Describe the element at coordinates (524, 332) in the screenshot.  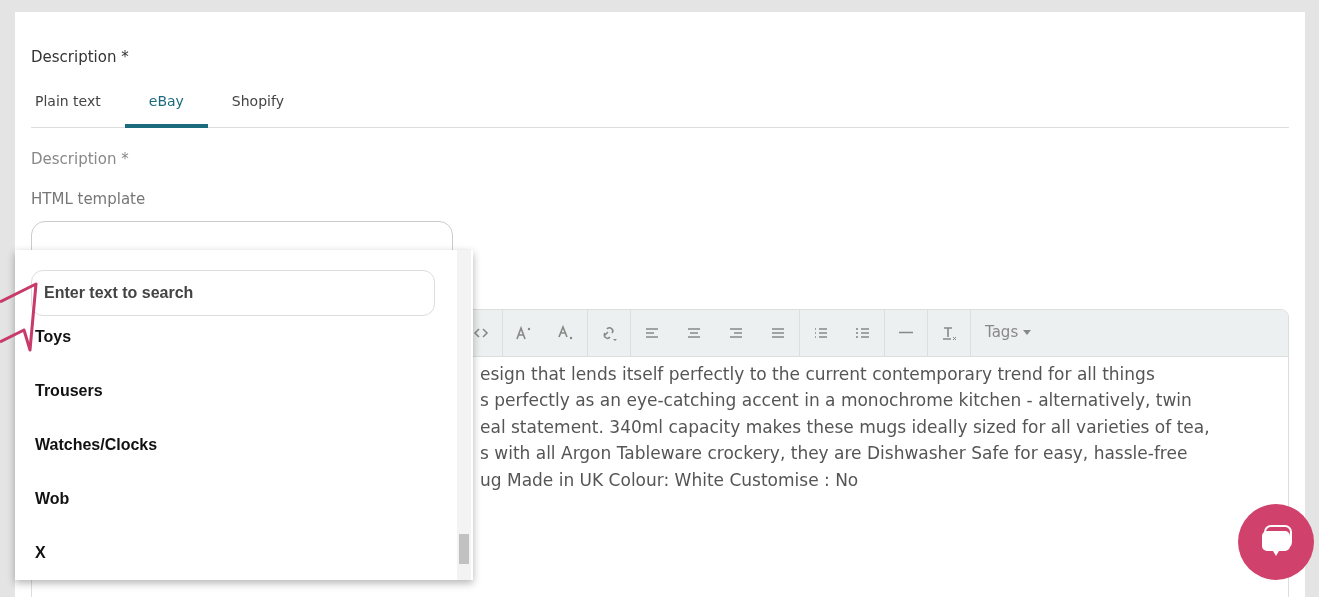
I see `superscript-icon` at that location.